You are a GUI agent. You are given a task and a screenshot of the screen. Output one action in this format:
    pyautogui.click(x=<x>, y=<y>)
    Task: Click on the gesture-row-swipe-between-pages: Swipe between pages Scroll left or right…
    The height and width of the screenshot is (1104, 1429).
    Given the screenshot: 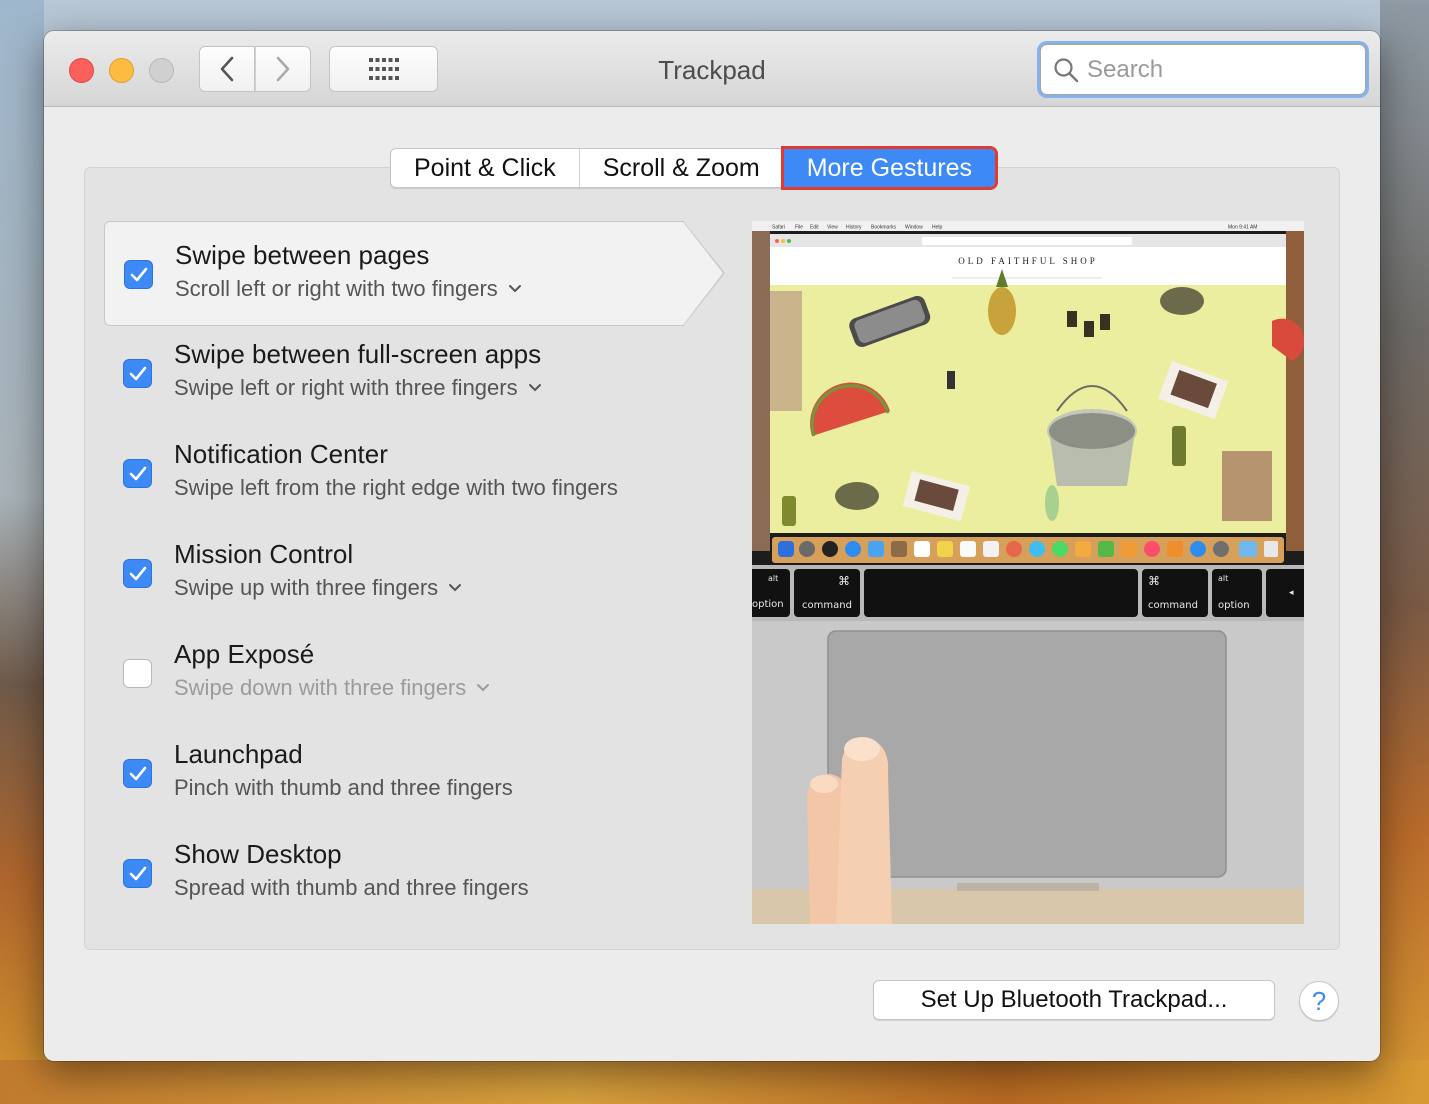 What is the action you would take?
    pyautogui.click(x=394, y=273)
    